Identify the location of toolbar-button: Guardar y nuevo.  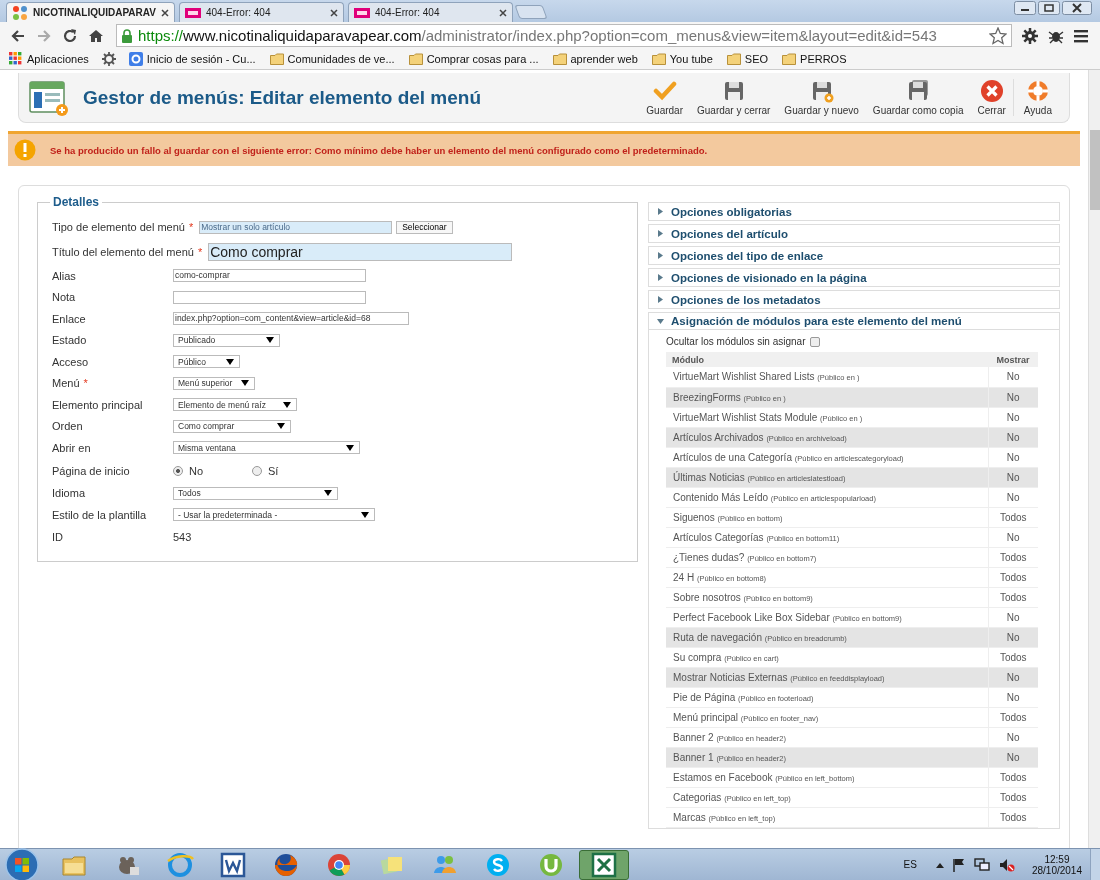
(821, 97).